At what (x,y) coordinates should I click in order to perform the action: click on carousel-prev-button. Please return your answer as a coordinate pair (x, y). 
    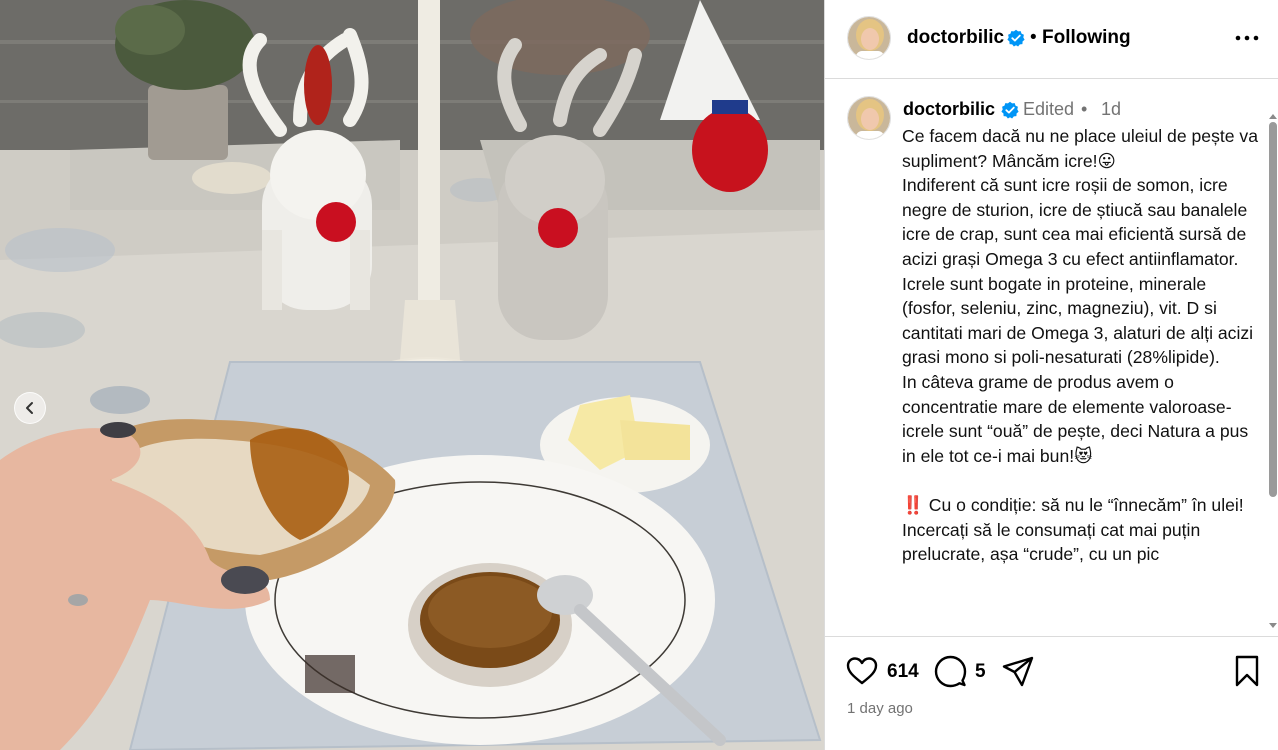
    Looking at the image, I should click on (30, 408).